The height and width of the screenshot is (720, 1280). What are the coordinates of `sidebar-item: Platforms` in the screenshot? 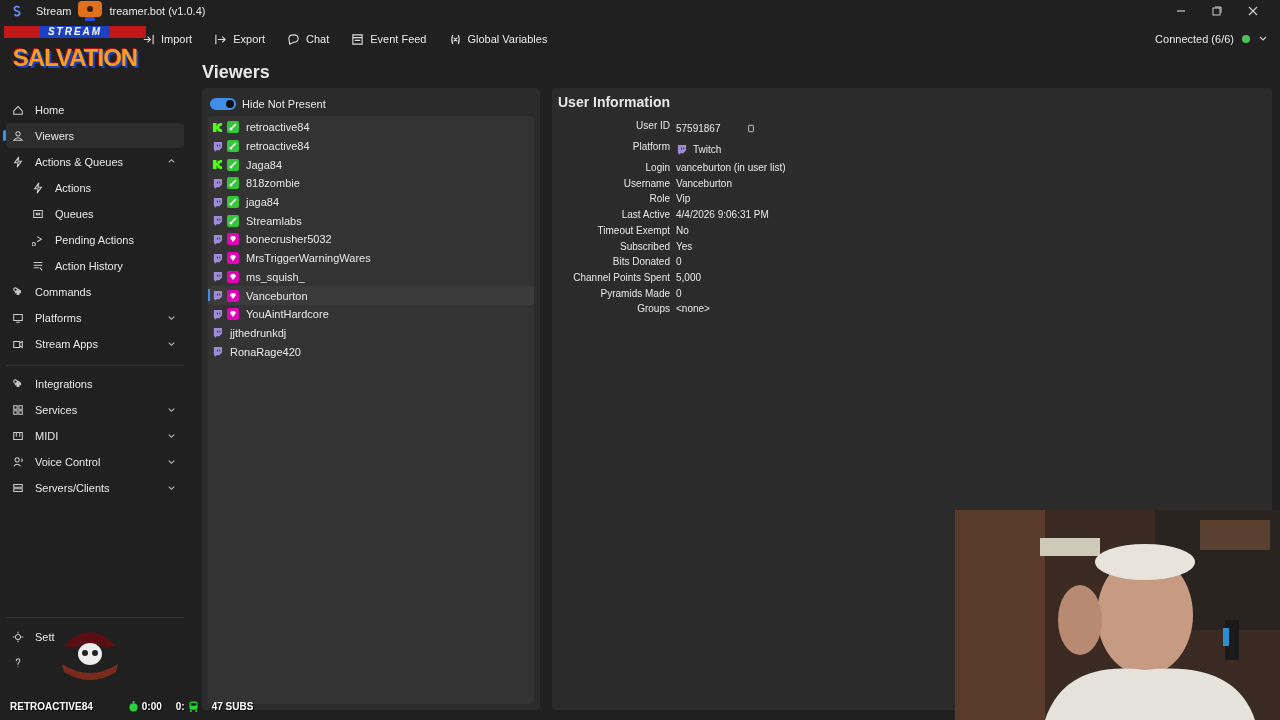 It's located at (95, 317).